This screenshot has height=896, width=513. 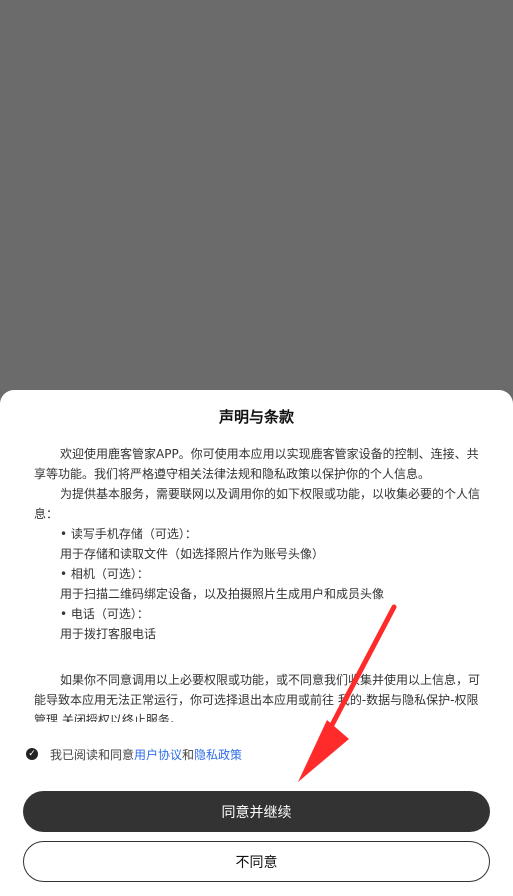 What do you see at coordinates (192, 554) in the screenshot?
I see `permission-storage-desc: 用于存储和读取文件（如选择照片作为账号头像）` at bounding box center [192, 554].